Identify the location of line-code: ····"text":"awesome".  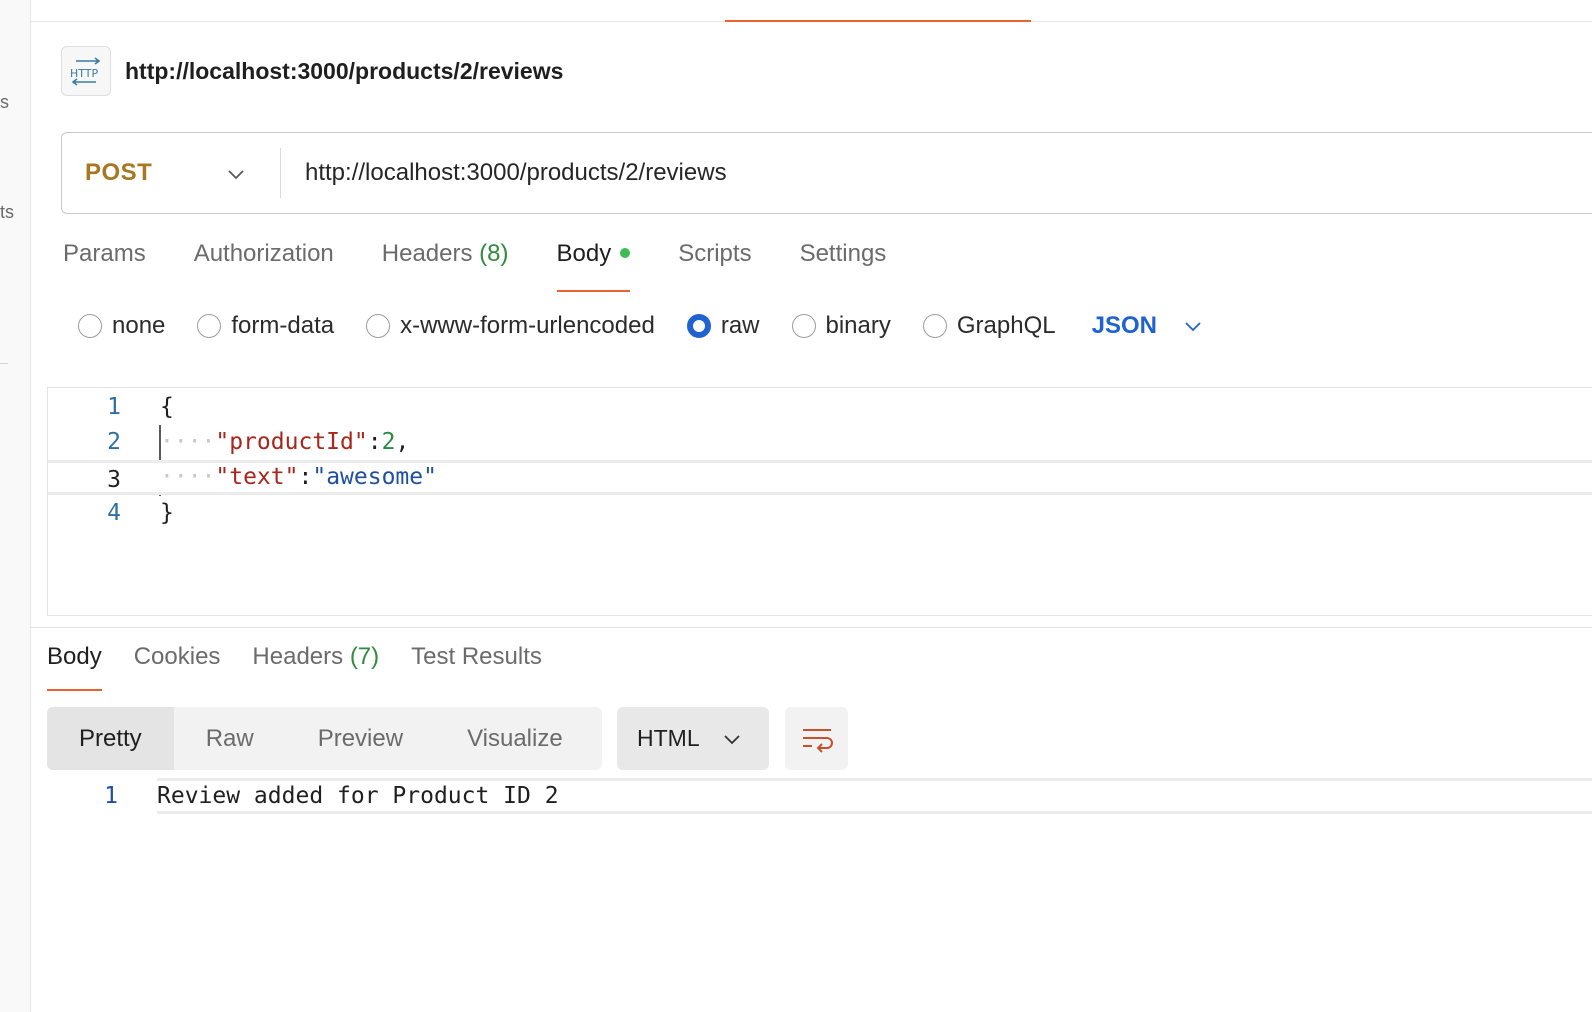
(298, 477).